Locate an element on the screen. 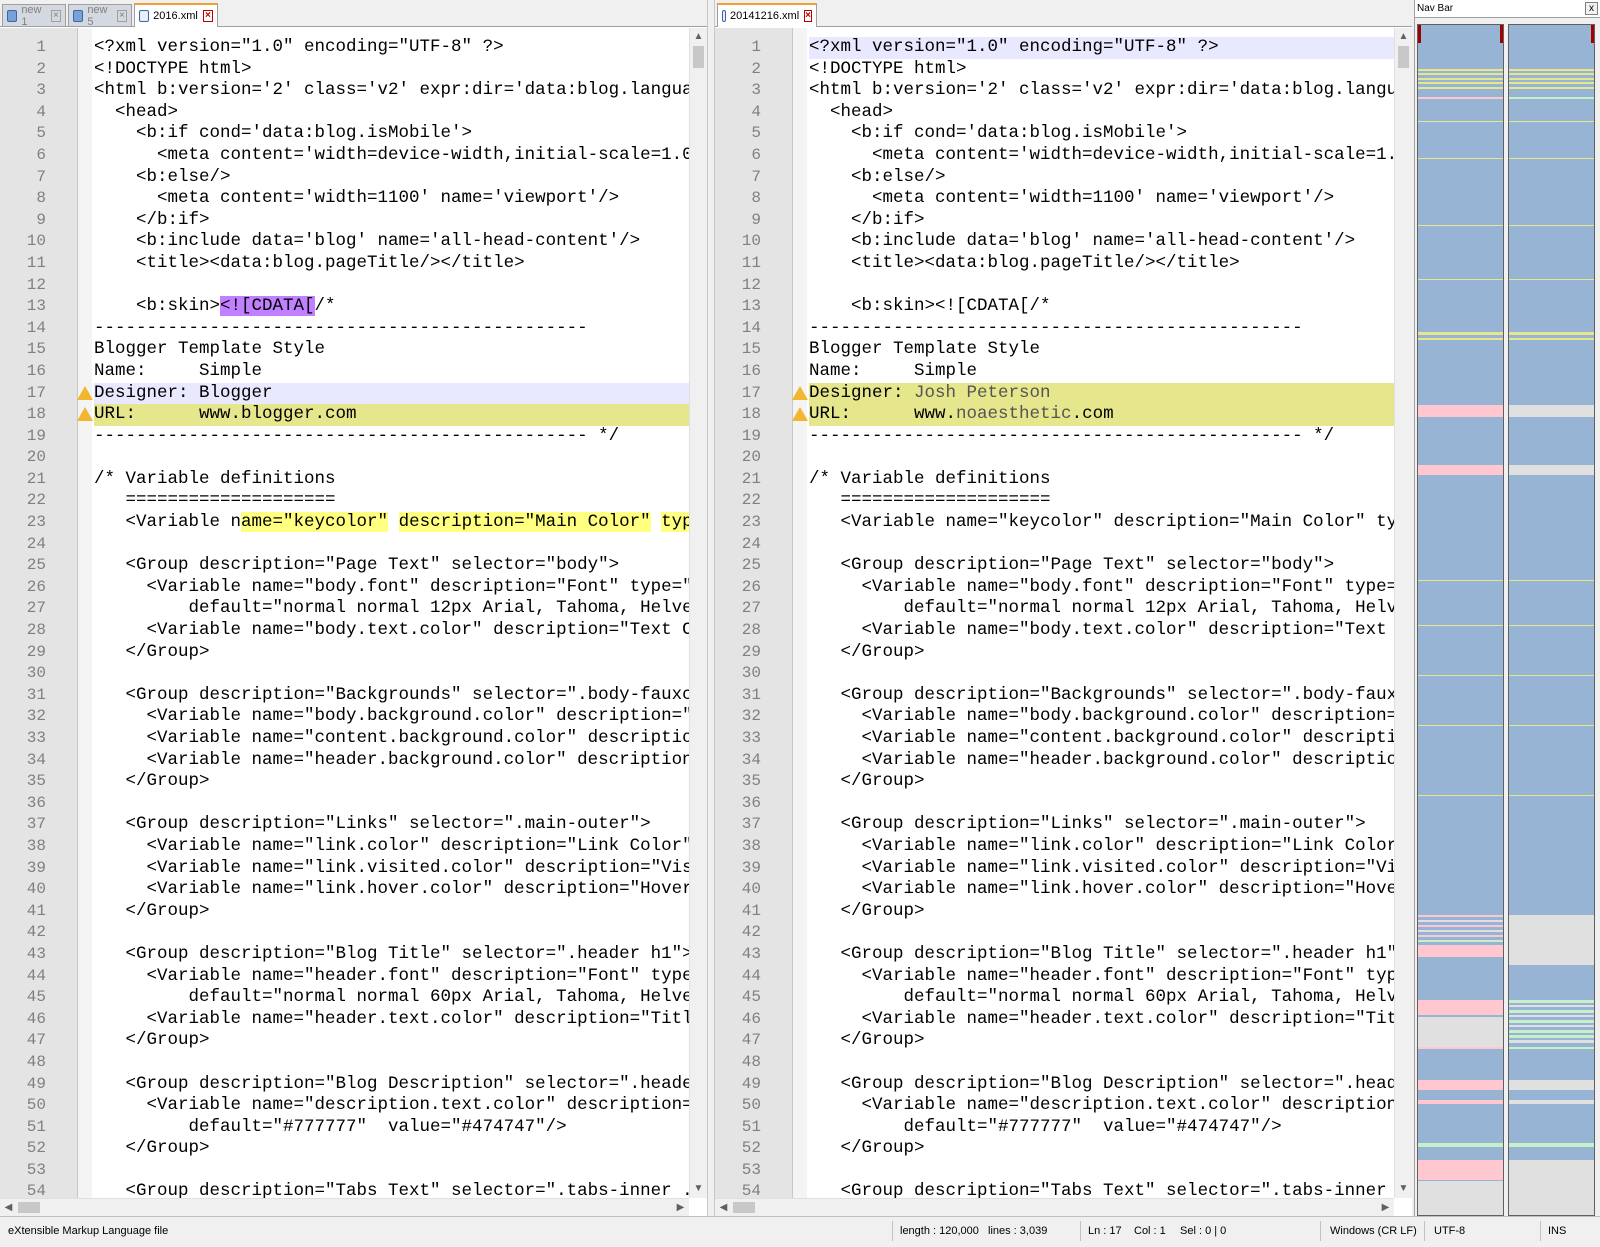  code-line: 17 Designer: Josh Peterson is located at coordinates (1054, 393).